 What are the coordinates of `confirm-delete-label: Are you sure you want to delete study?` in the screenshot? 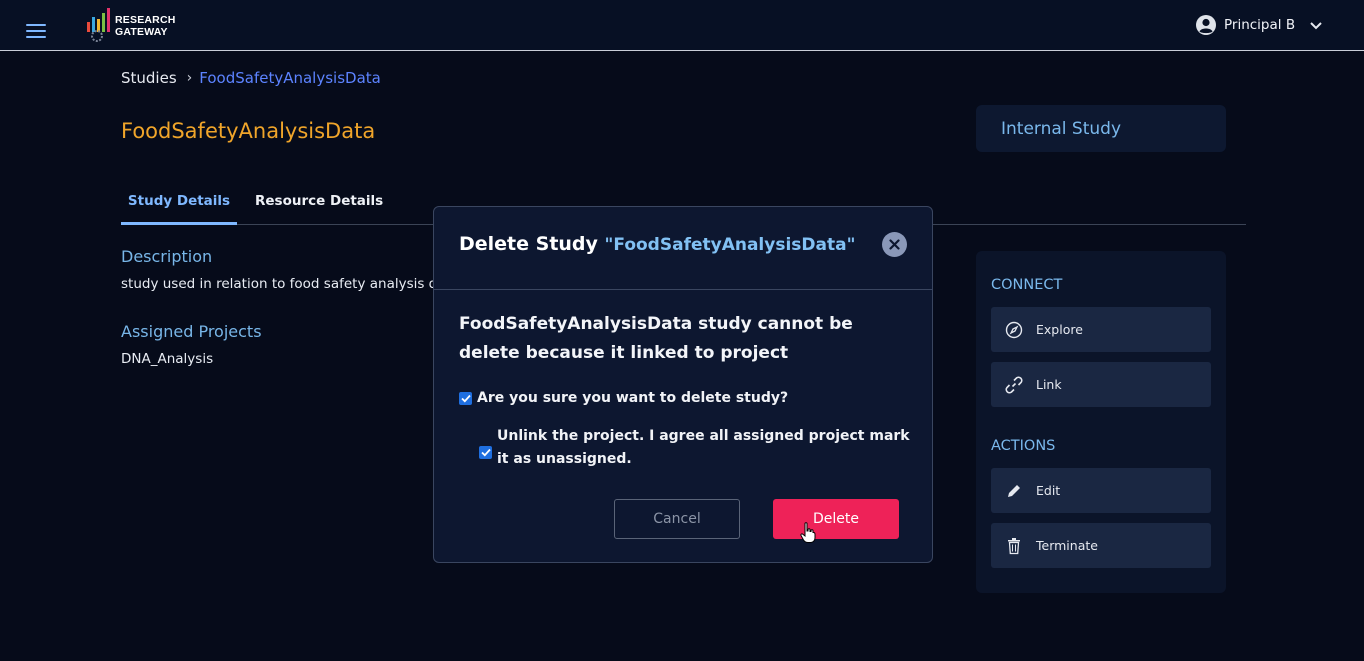 It's located at (687, 398).